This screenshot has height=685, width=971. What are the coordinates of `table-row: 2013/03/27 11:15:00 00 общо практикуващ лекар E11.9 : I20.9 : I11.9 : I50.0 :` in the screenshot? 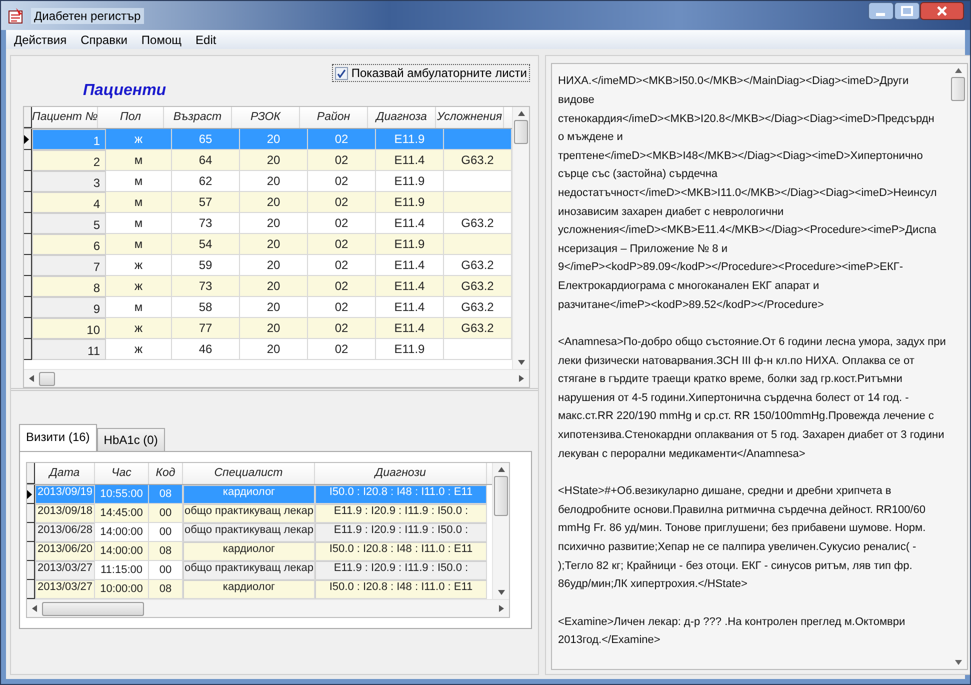 It's located at (259, 570).